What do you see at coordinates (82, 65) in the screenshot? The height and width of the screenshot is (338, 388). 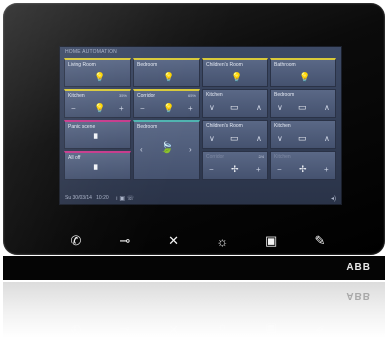 I see `tile-label: Living Room` at bounding box center [82, 65].